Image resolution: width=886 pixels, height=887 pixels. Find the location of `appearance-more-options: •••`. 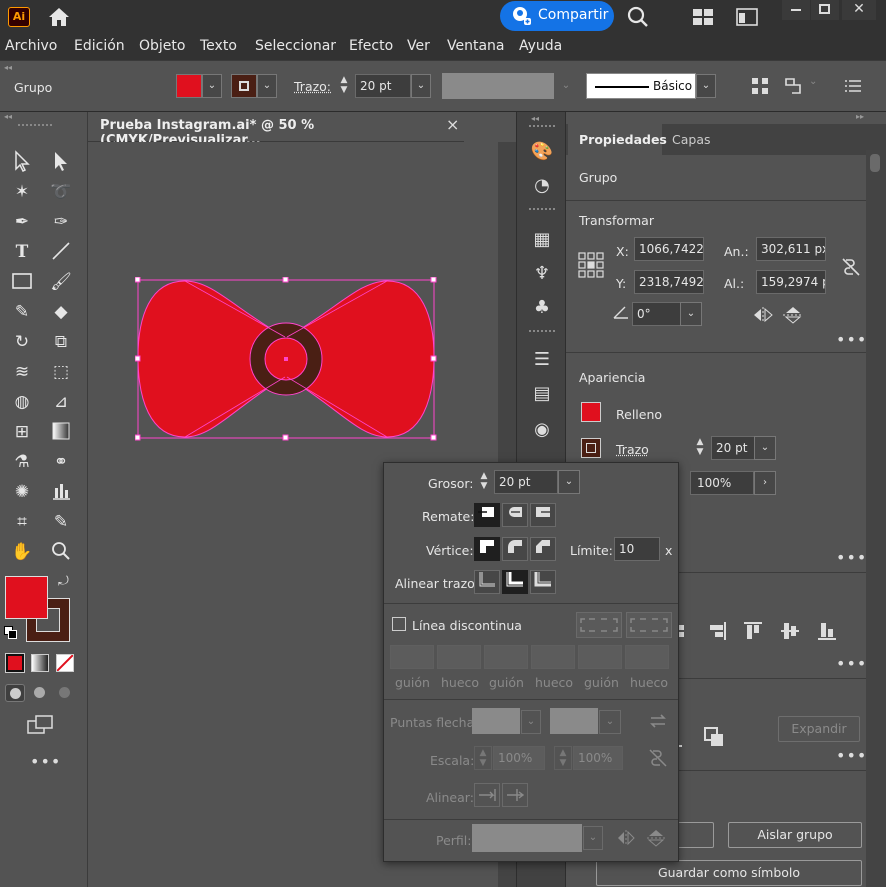

appearance-more-options: ••• is located at coordinates (851, 557).